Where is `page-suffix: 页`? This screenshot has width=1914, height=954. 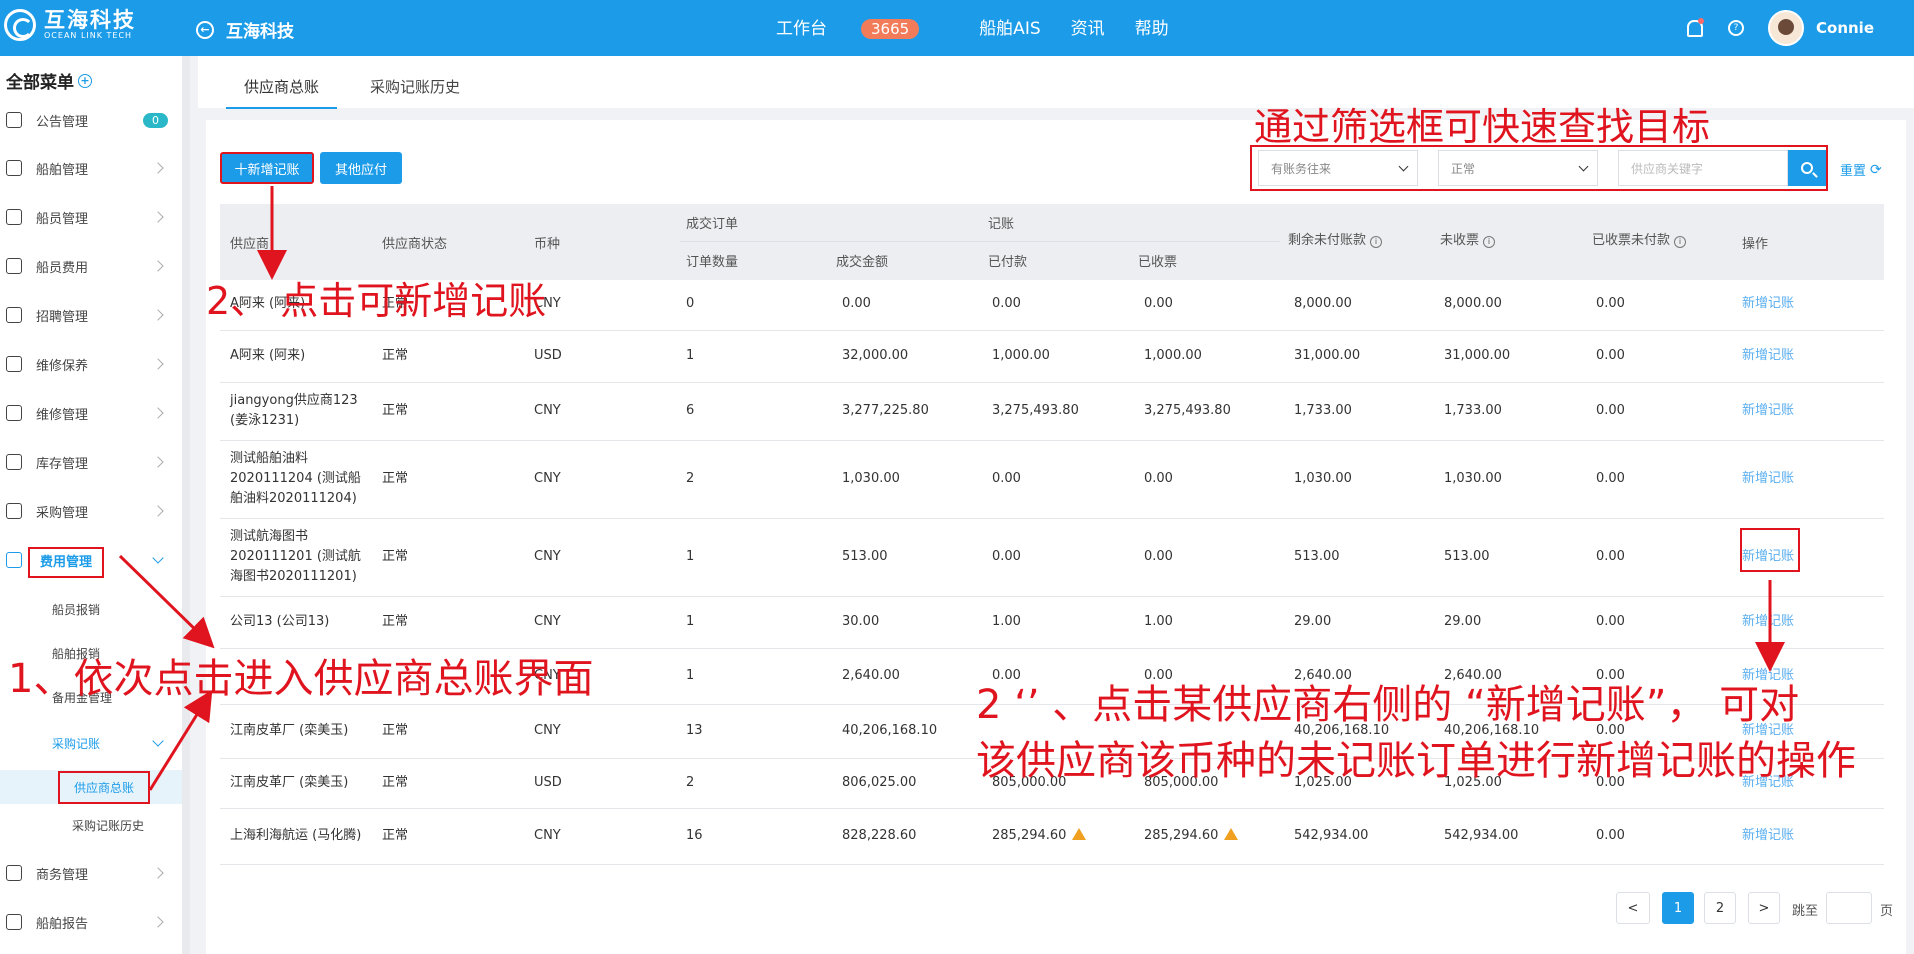 page-suffix: 页 is located at coordinates (1887, 911).